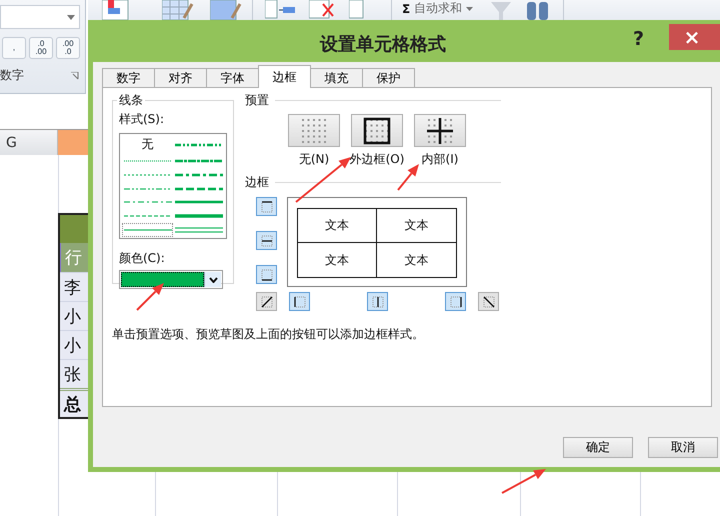  I want to click on dotted-grid-icon, so click(314, 130).